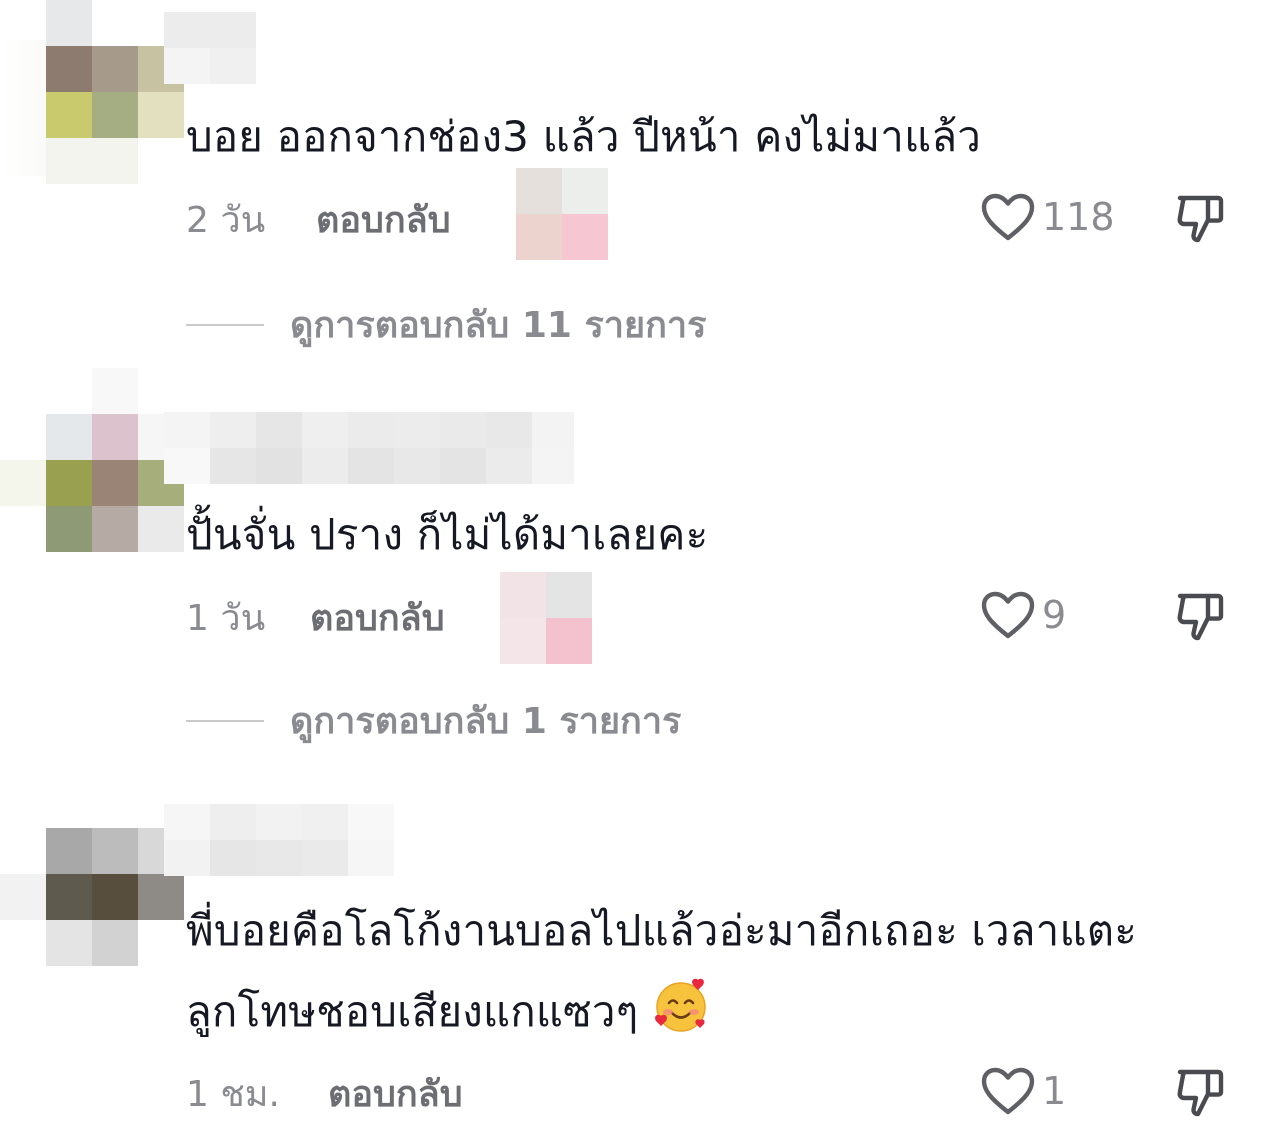  Describe the element at coordinates (498, 325) in the screenshot. I see `view-replies-label: ดูการตอบกลับ 11 รายการ` at that location.